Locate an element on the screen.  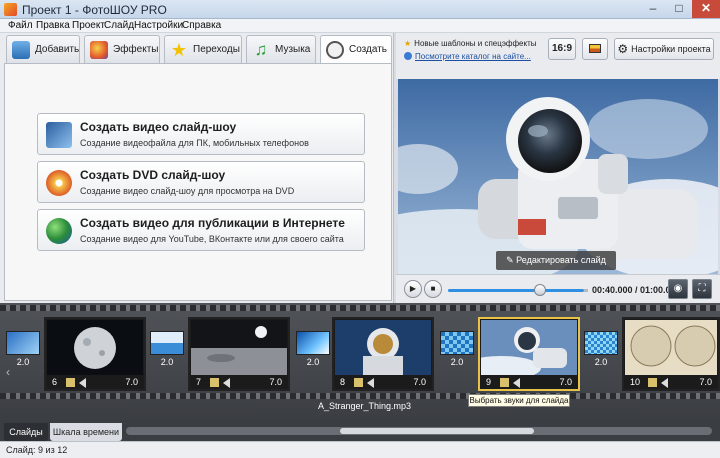
player-controls: ▶ ■ 00:40.000 / 01:00.000 ◉ ⛶ is located at coordinates (558, 288).